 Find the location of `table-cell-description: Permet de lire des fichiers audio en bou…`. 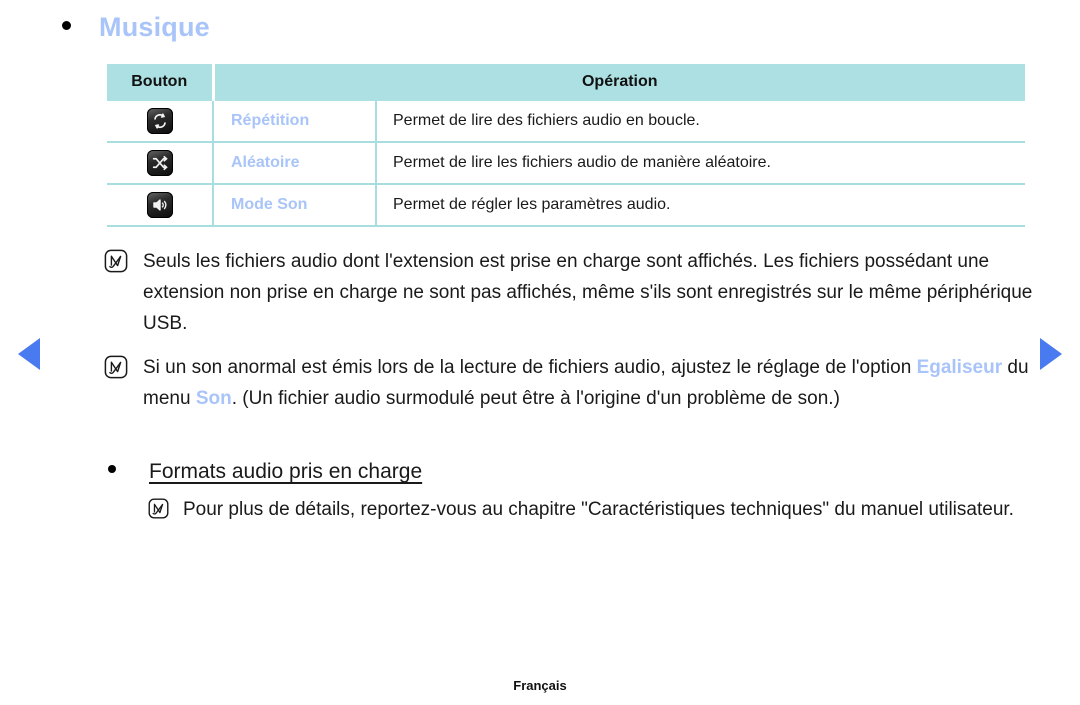

table-cell-description: Permet de lire des fichiers audio en bou… is located at coordinates (700, 122).